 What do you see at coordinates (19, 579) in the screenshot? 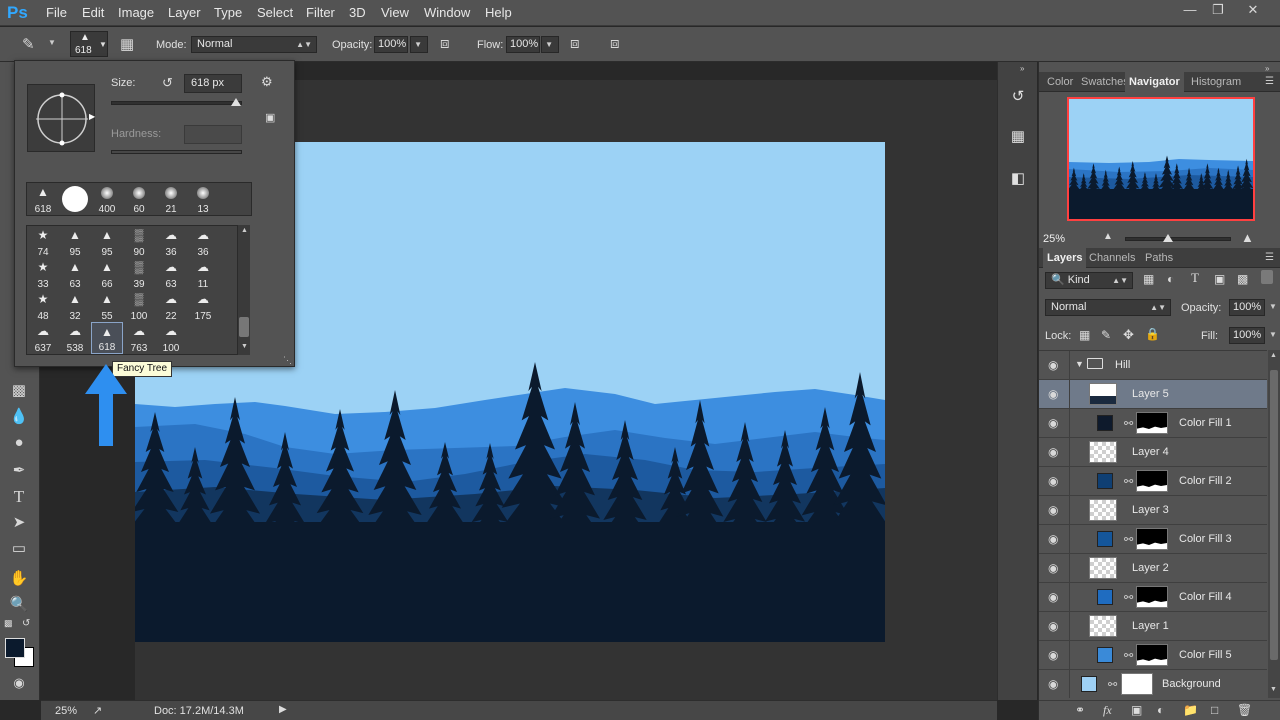
I see `hand-tool-icon: ✋` at bounding box center [19, 579].